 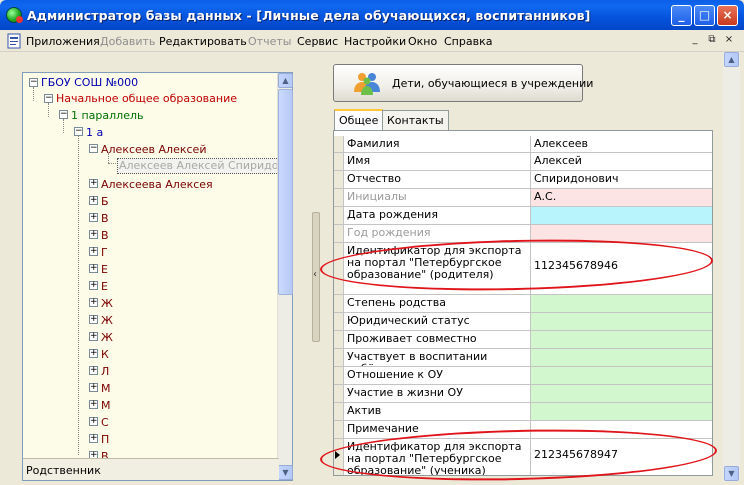 I want to click on scroll-thumb, so click(x=285, y=192).